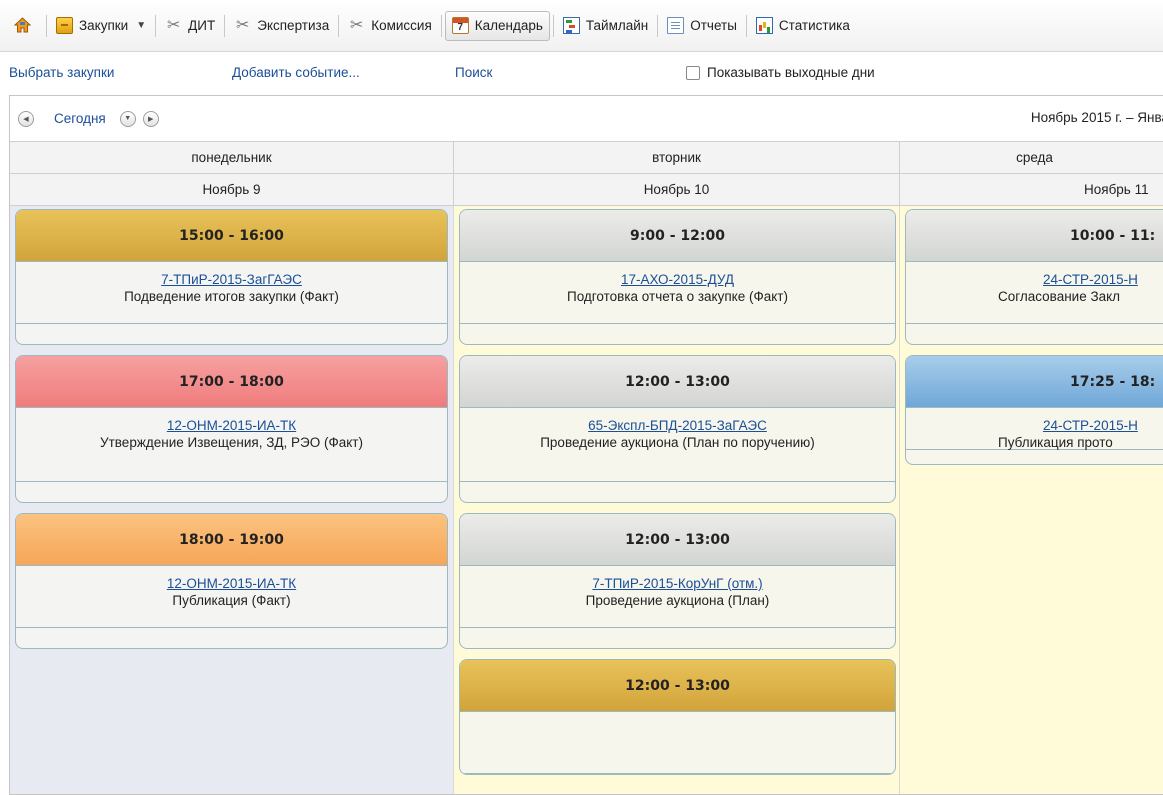 This screenshot has height=795, width=1163. Describe the element at coordinates (64, 25) in the screenshot. I see `briefcase-icon` at that location.